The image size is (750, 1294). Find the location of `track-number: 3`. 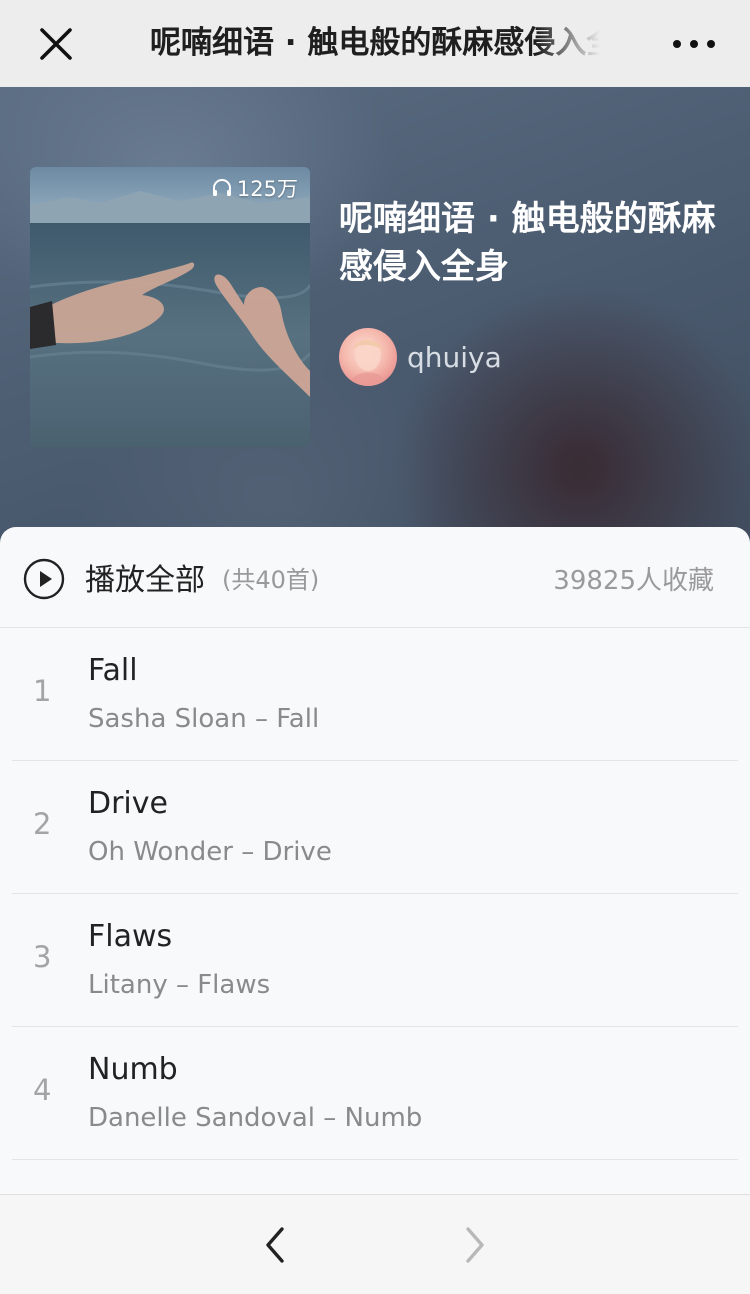

track-number: 3 is located at coordinates (42, 957).